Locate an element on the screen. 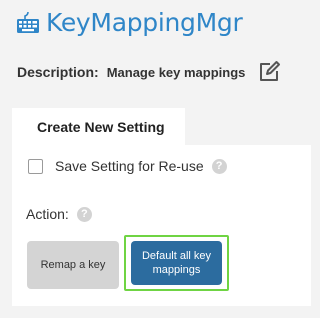 The height and width of the screenshot is (318, 320). app-header: KeyMappingMgr is located at coordinates (129, 22).